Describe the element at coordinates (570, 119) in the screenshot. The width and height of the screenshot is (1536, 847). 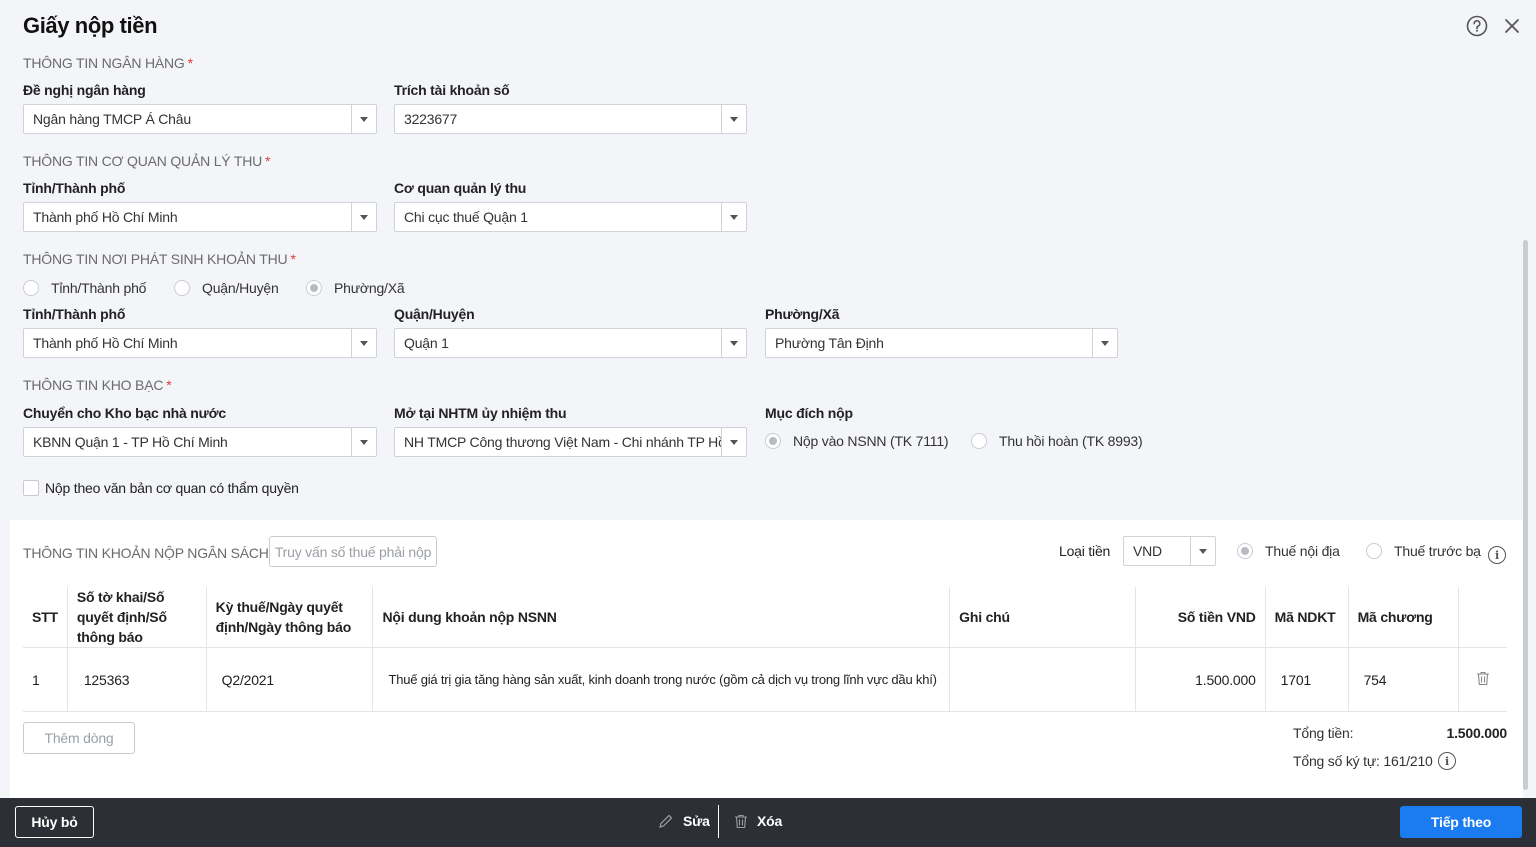
I see `account-select: 3223677` at that location.